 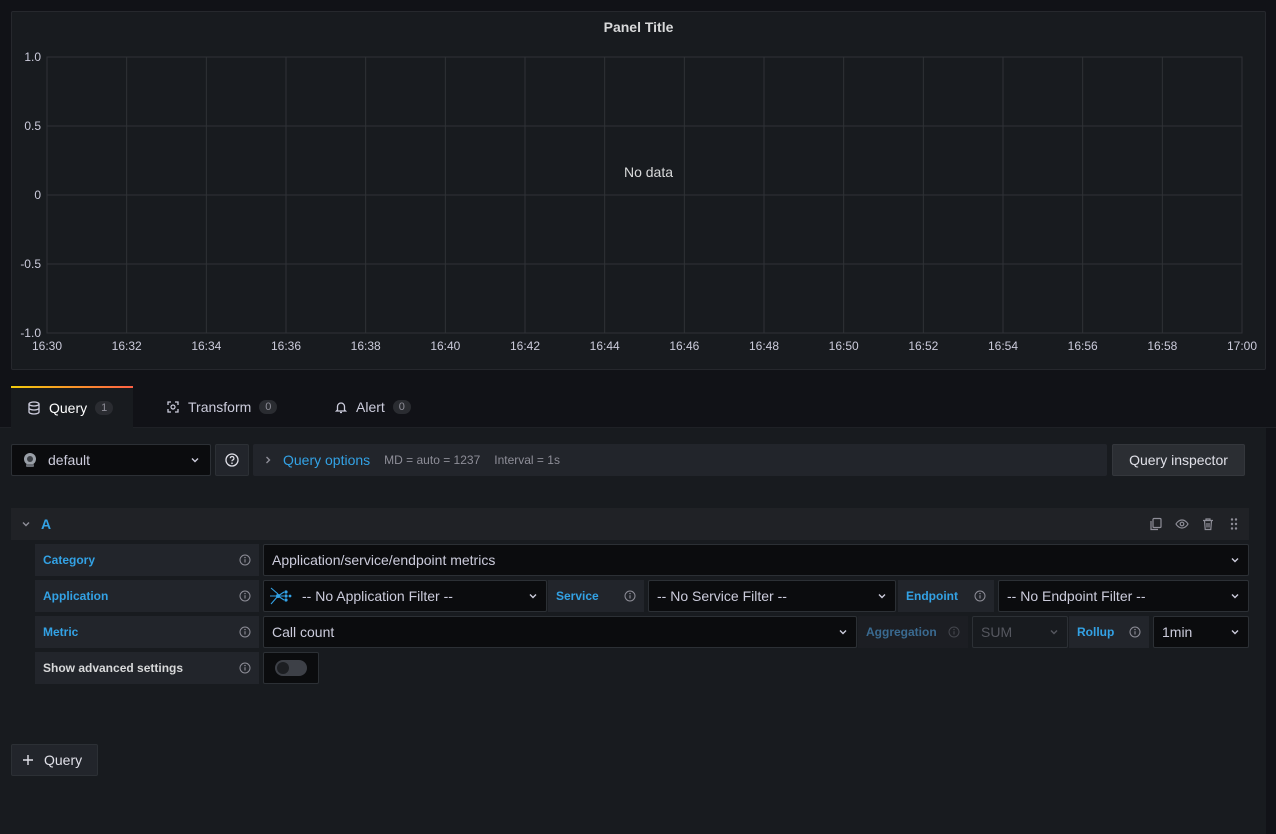 What do you see at coordinates (69, 560) in the screenshot?
I see `category-label: Category` at bounding box center [69, 560].